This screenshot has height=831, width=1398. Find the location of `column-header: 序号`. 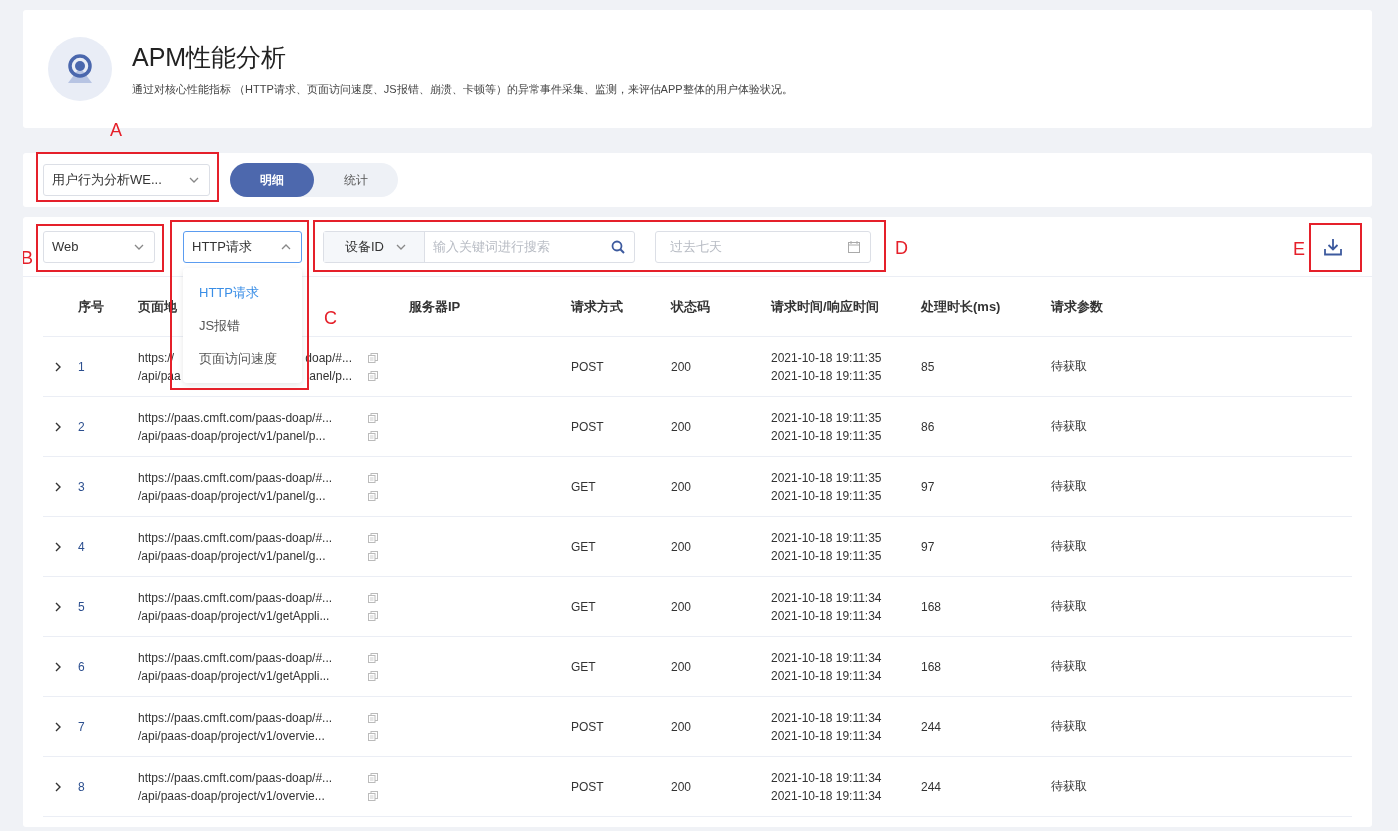

column-header: 序号 is located at coordinates (91, 306).